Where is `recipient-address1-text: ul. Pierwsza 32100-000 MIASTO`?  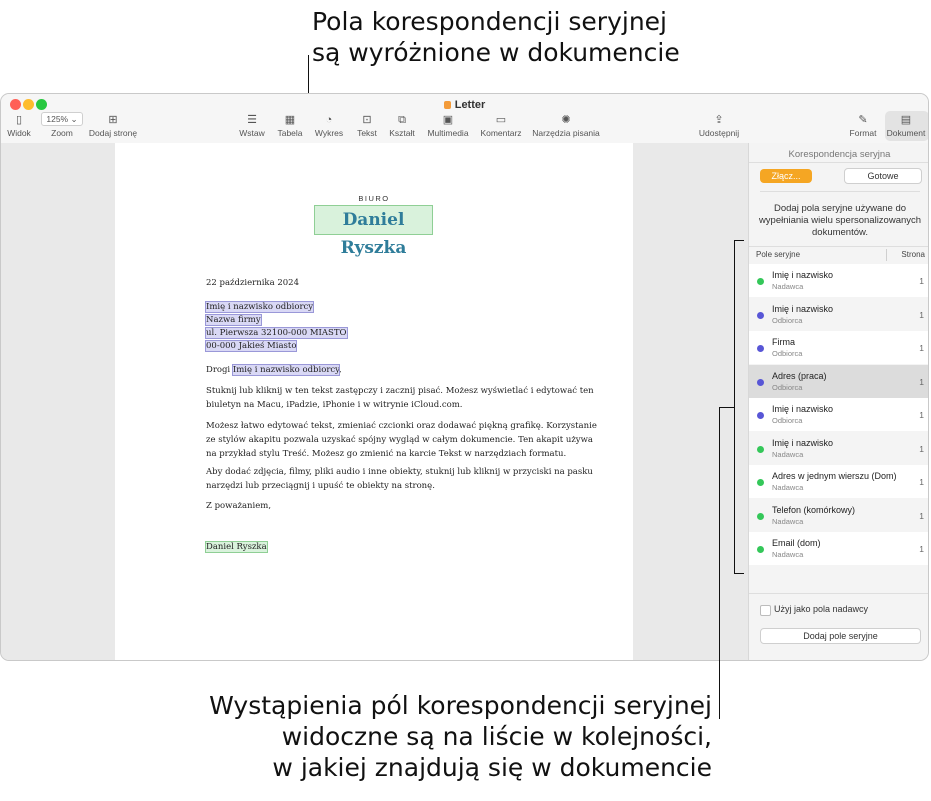
recipient-address1-text: ul. Pierwsza 32100-000 MIASTO is located at coordinates (276, 333).